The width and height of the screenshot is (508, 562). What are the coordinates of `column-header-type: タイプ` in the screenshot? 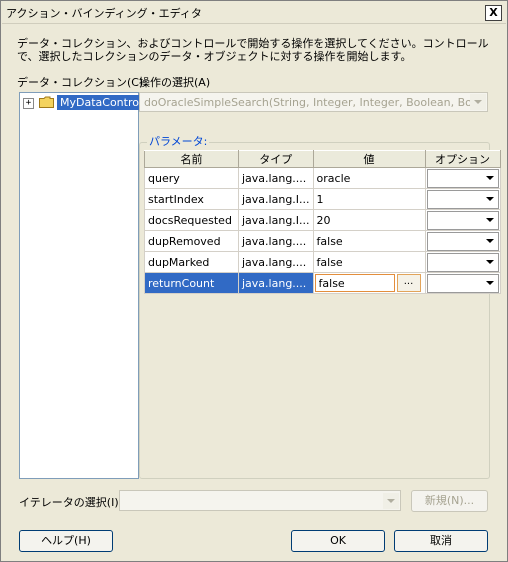 It's located at (276, 159).